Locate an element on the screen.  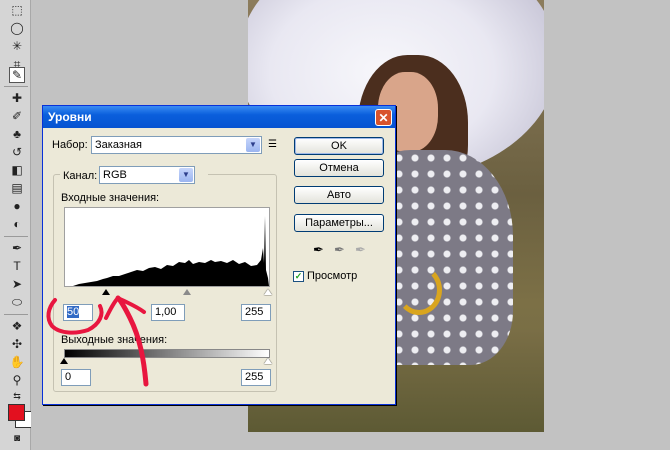
marquee-icon: ⬚ is located at coordinates (17, 10).